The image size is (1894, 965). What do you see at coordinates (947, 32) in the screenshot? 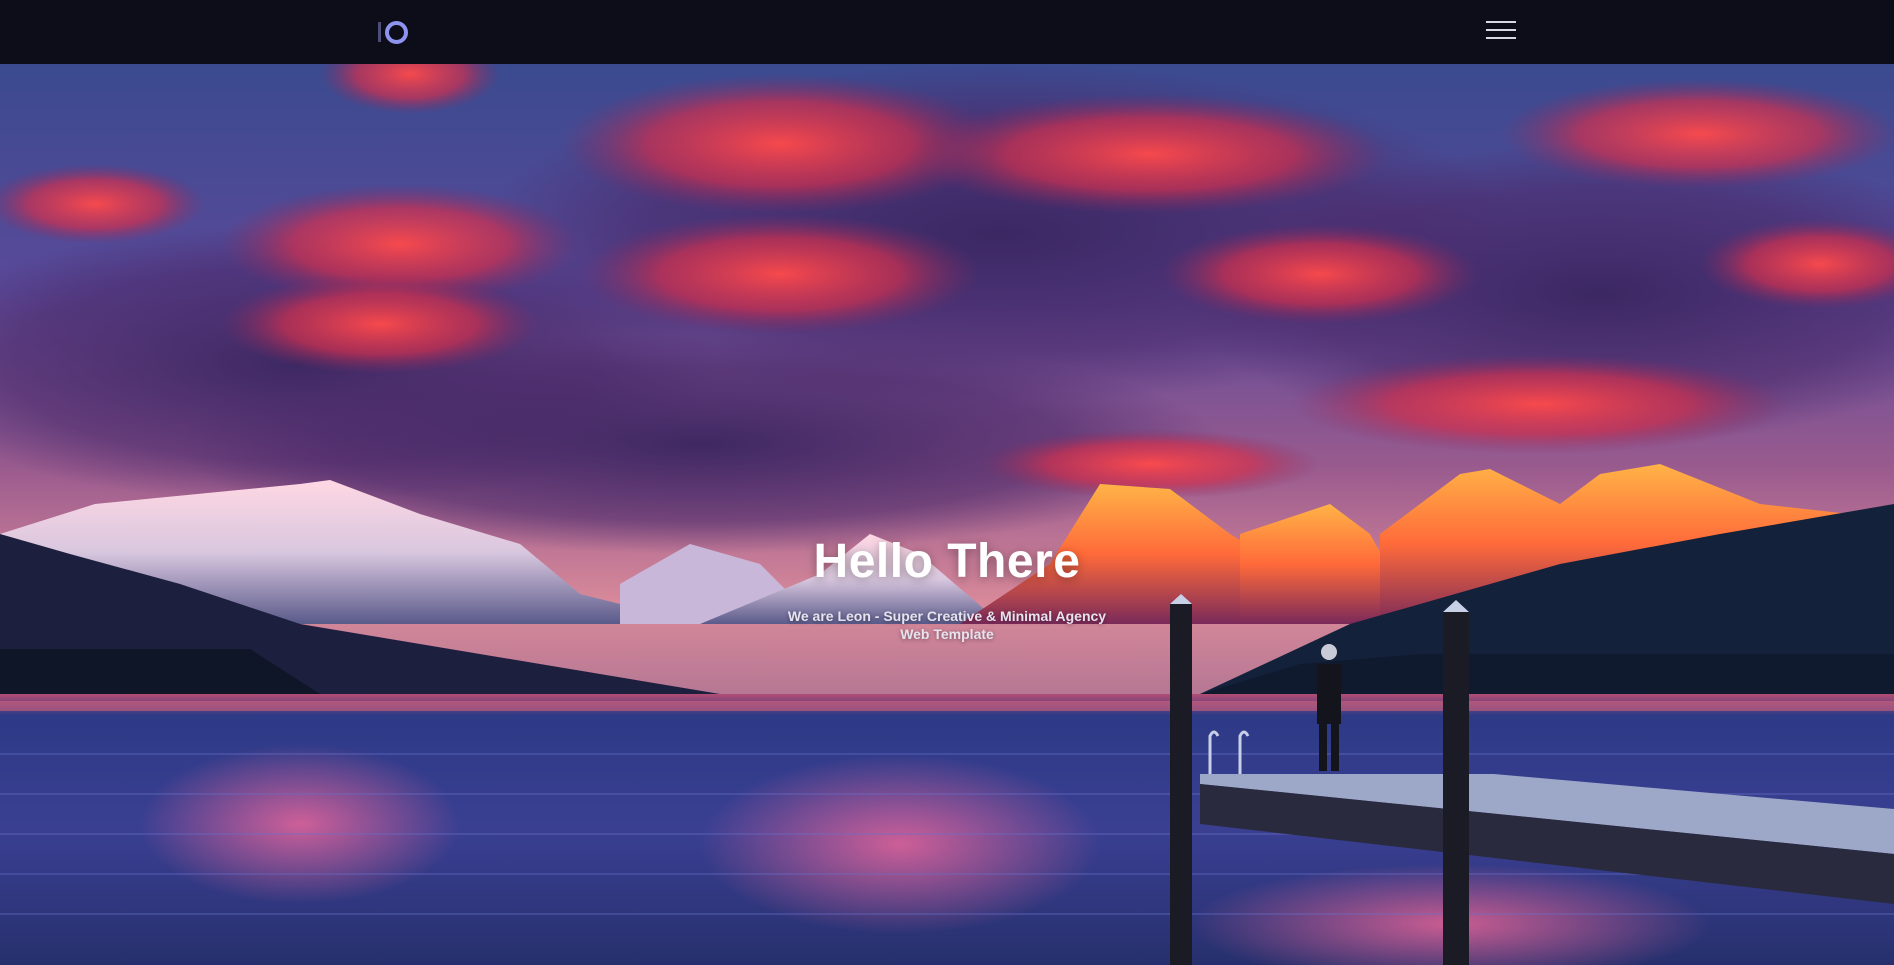
I see `top-navbar` at bounding box center [947, 32].